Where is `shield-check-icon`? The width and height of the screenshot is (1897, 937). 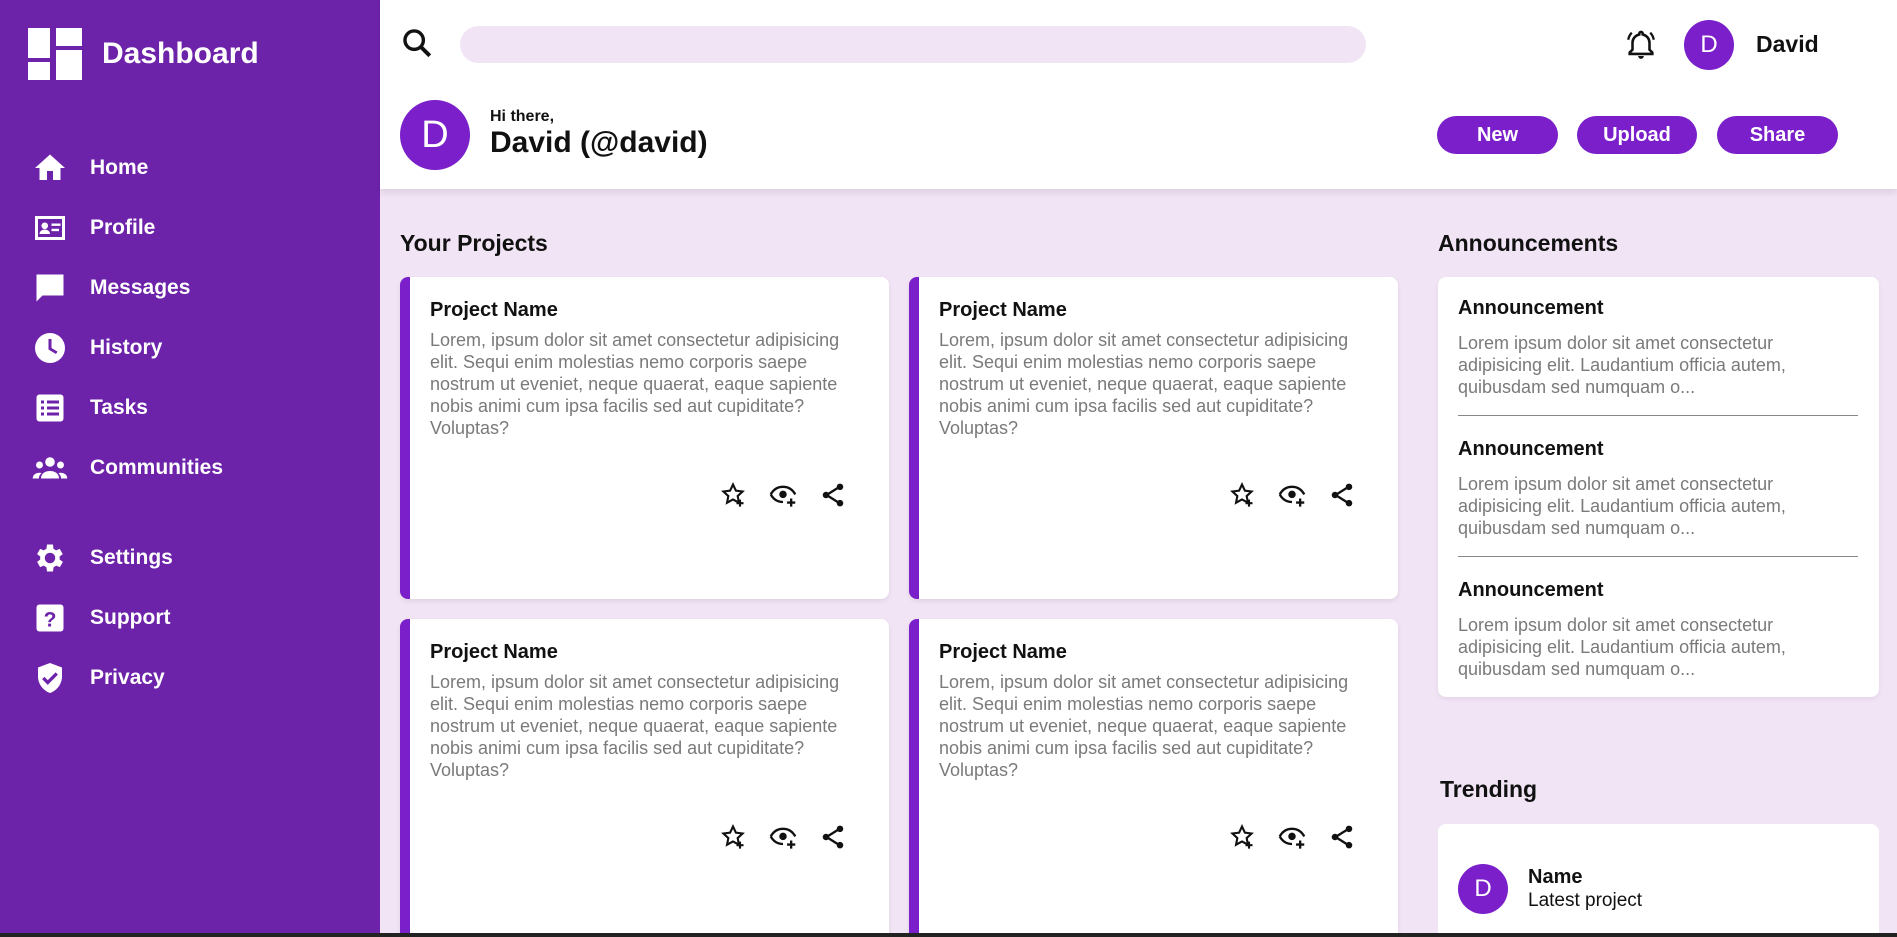
shield-check-icon is located at coordinates (50, 678).